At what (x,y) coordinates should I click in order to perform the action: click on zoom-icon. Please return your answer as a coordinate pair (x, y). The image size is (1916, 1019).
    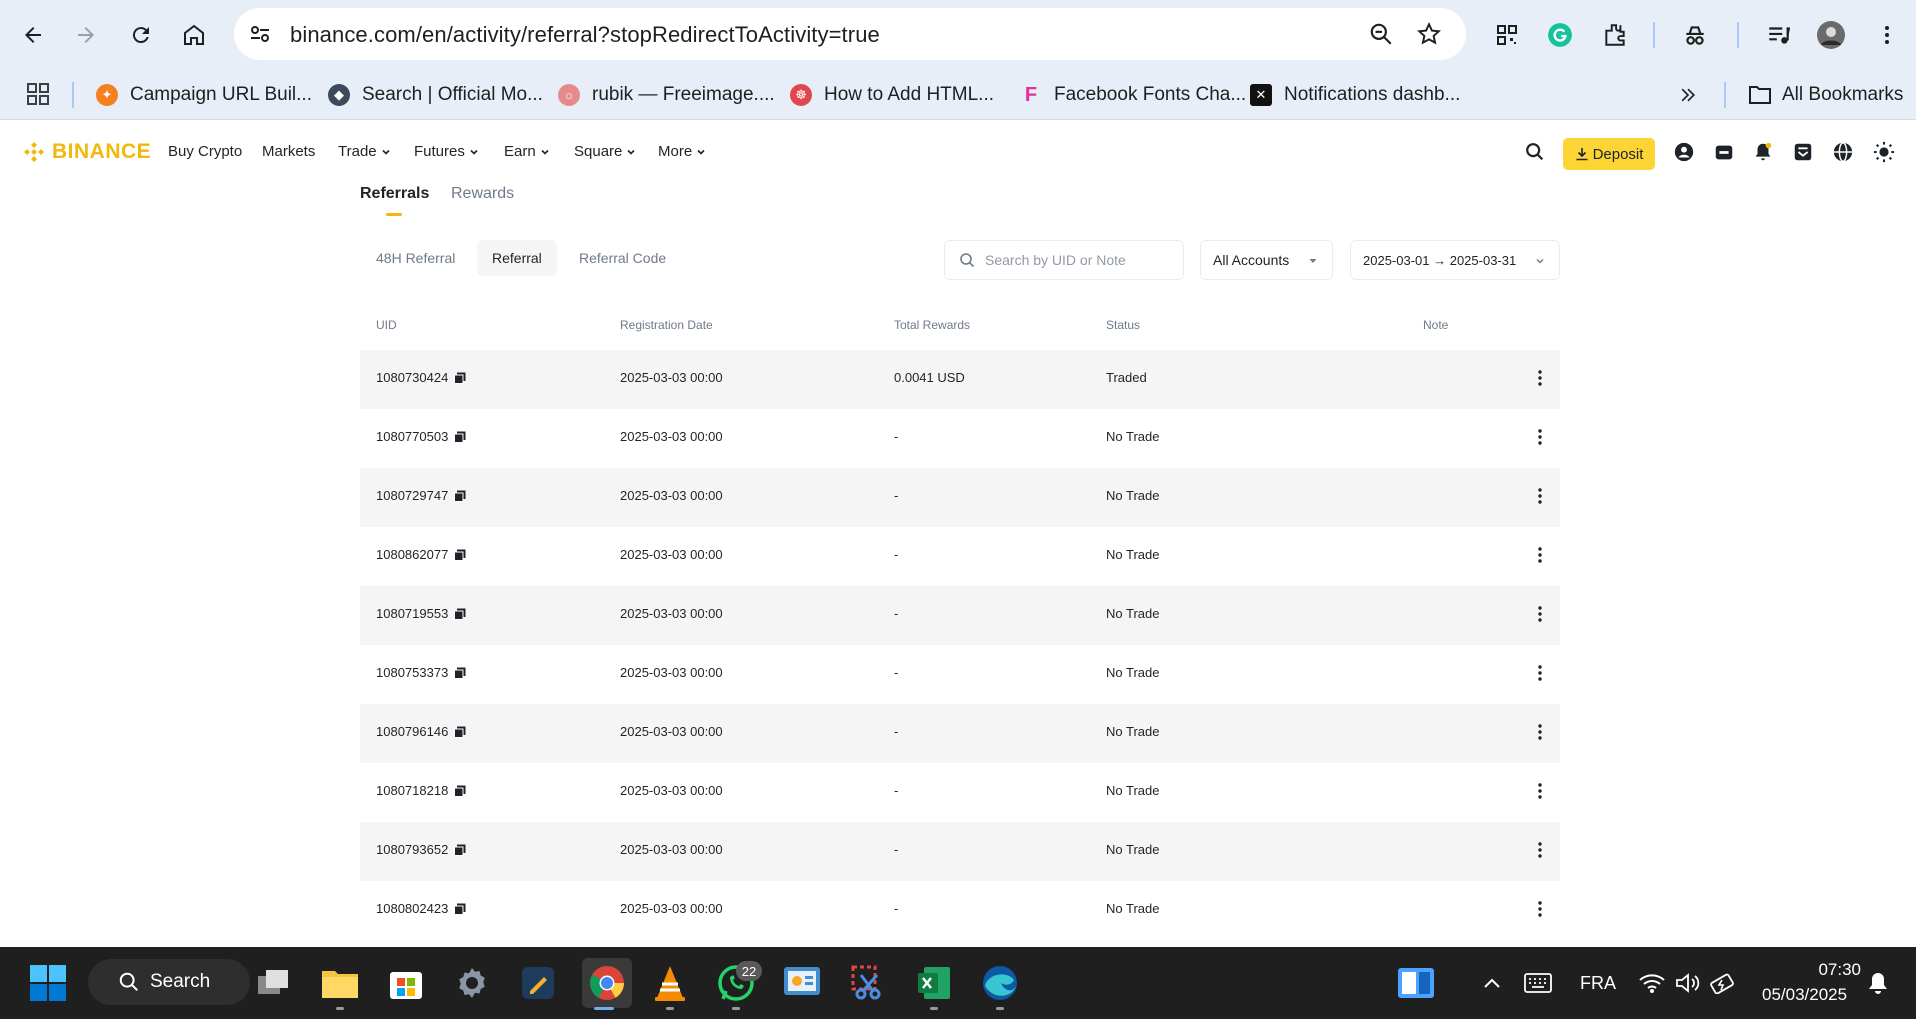
    Looking at the image, I should click on (1381, 34).